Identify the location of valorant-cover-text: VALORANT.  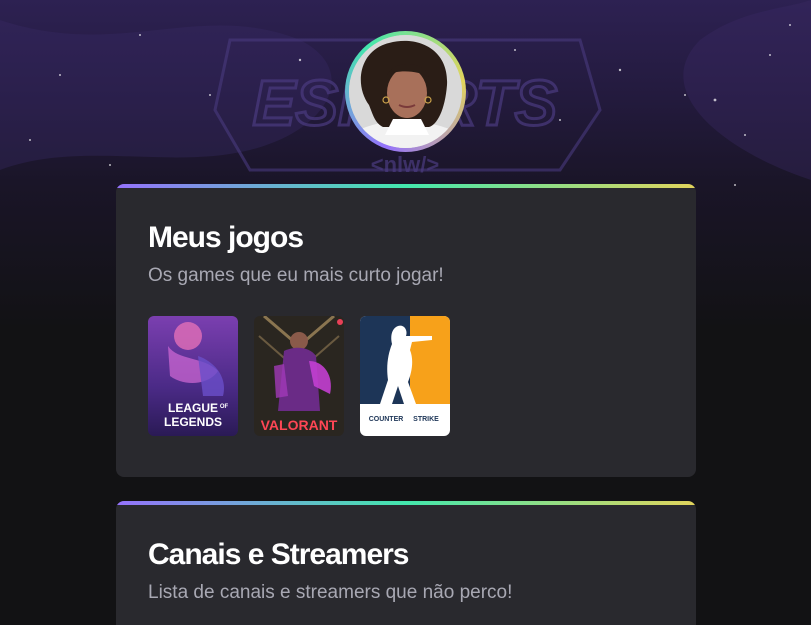
(299, 425).